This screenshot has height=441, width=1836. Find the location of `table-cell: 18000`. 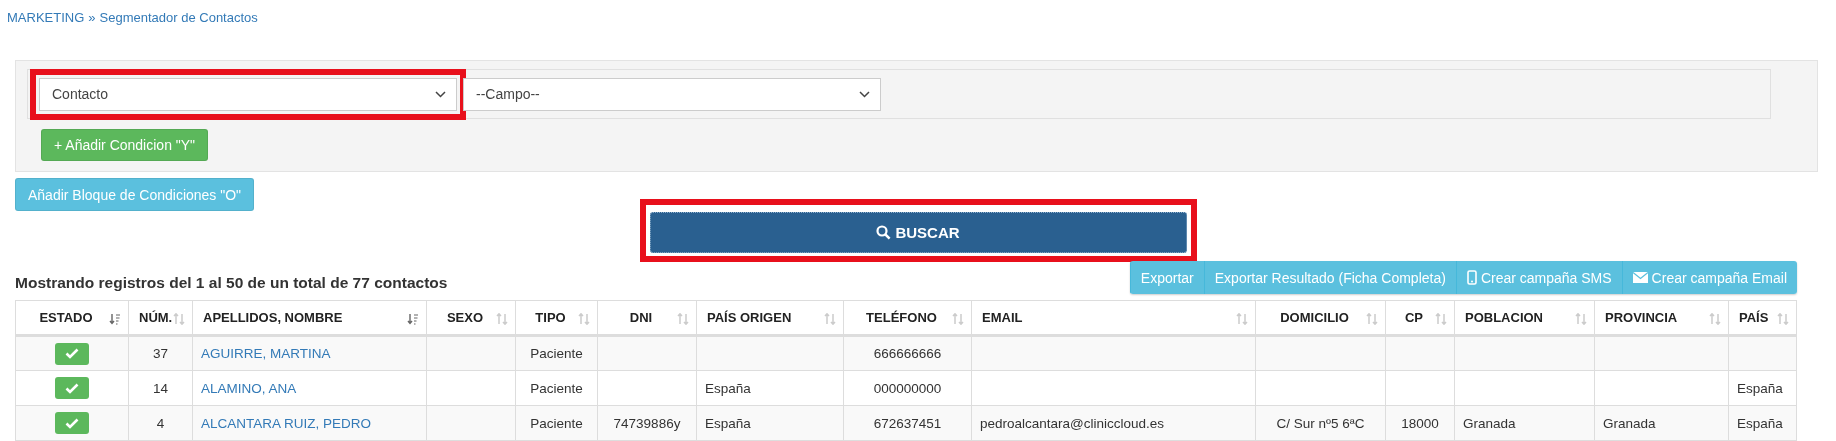

table-cell: 18000 is located at coordinates (1420, 423).